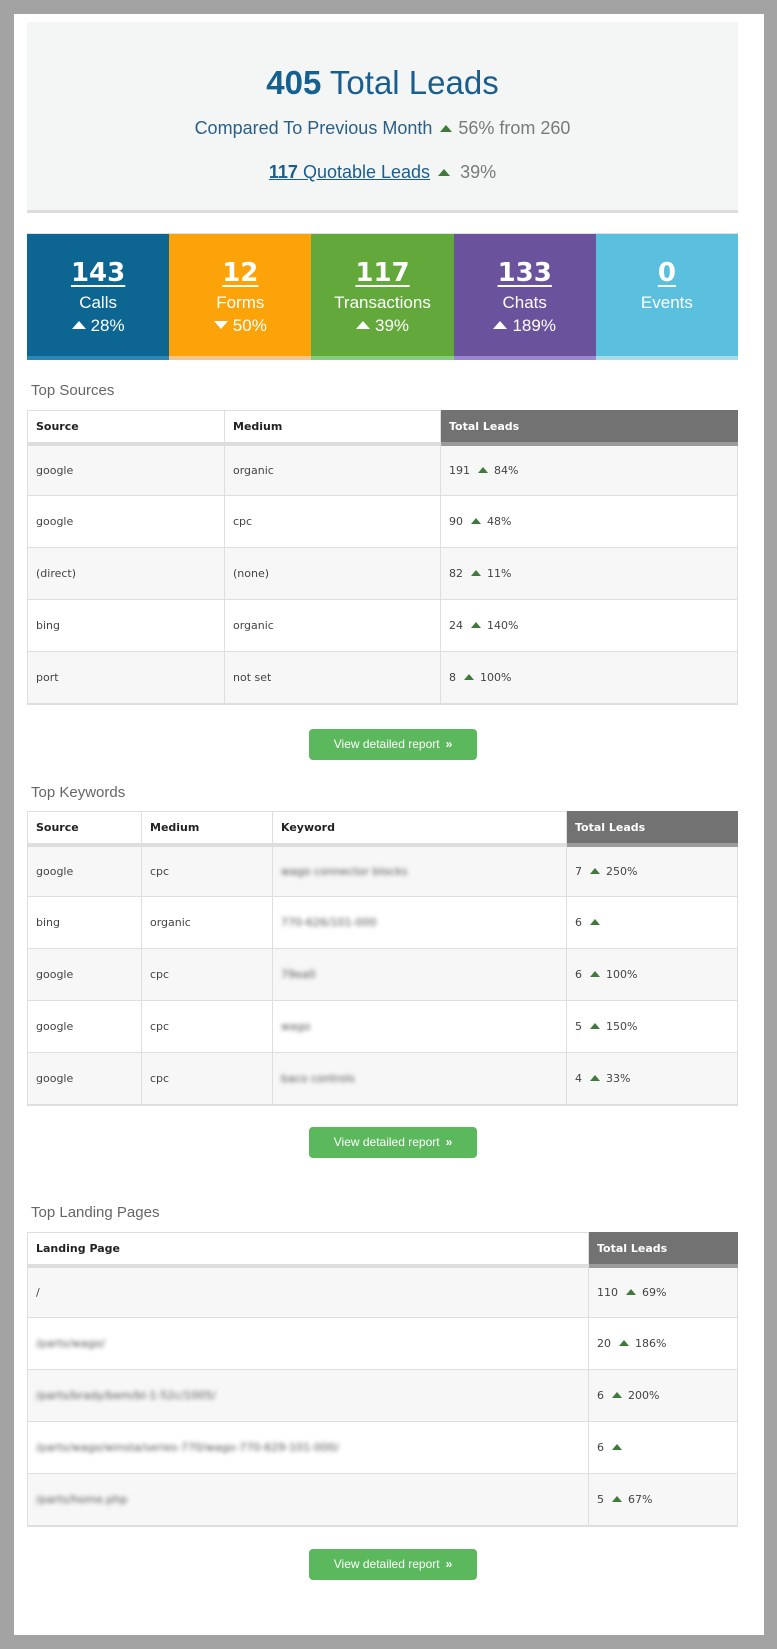  Describe the element at coordinates (652, 974) in the screenshot. I see `total-leads-cell: 6 100%` at that location.